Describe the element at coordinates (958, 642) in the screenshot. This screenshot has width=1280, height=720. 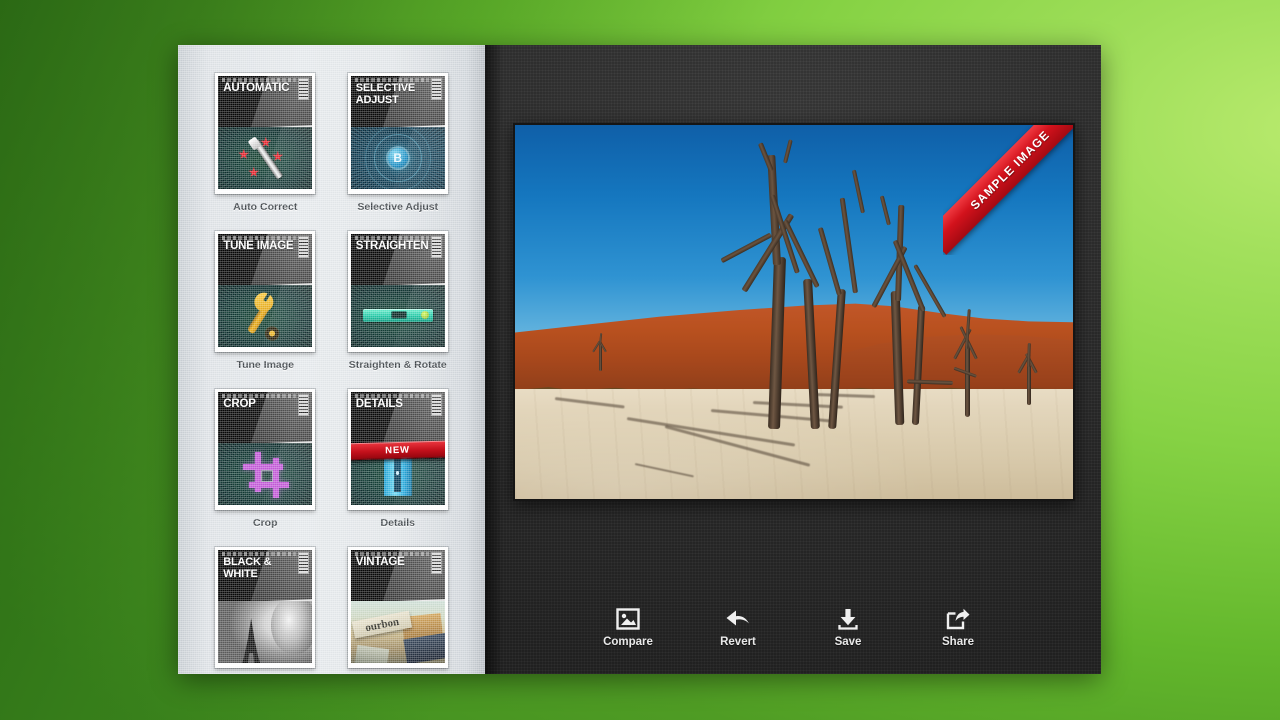
I see `share-button-label: Share` at that location.